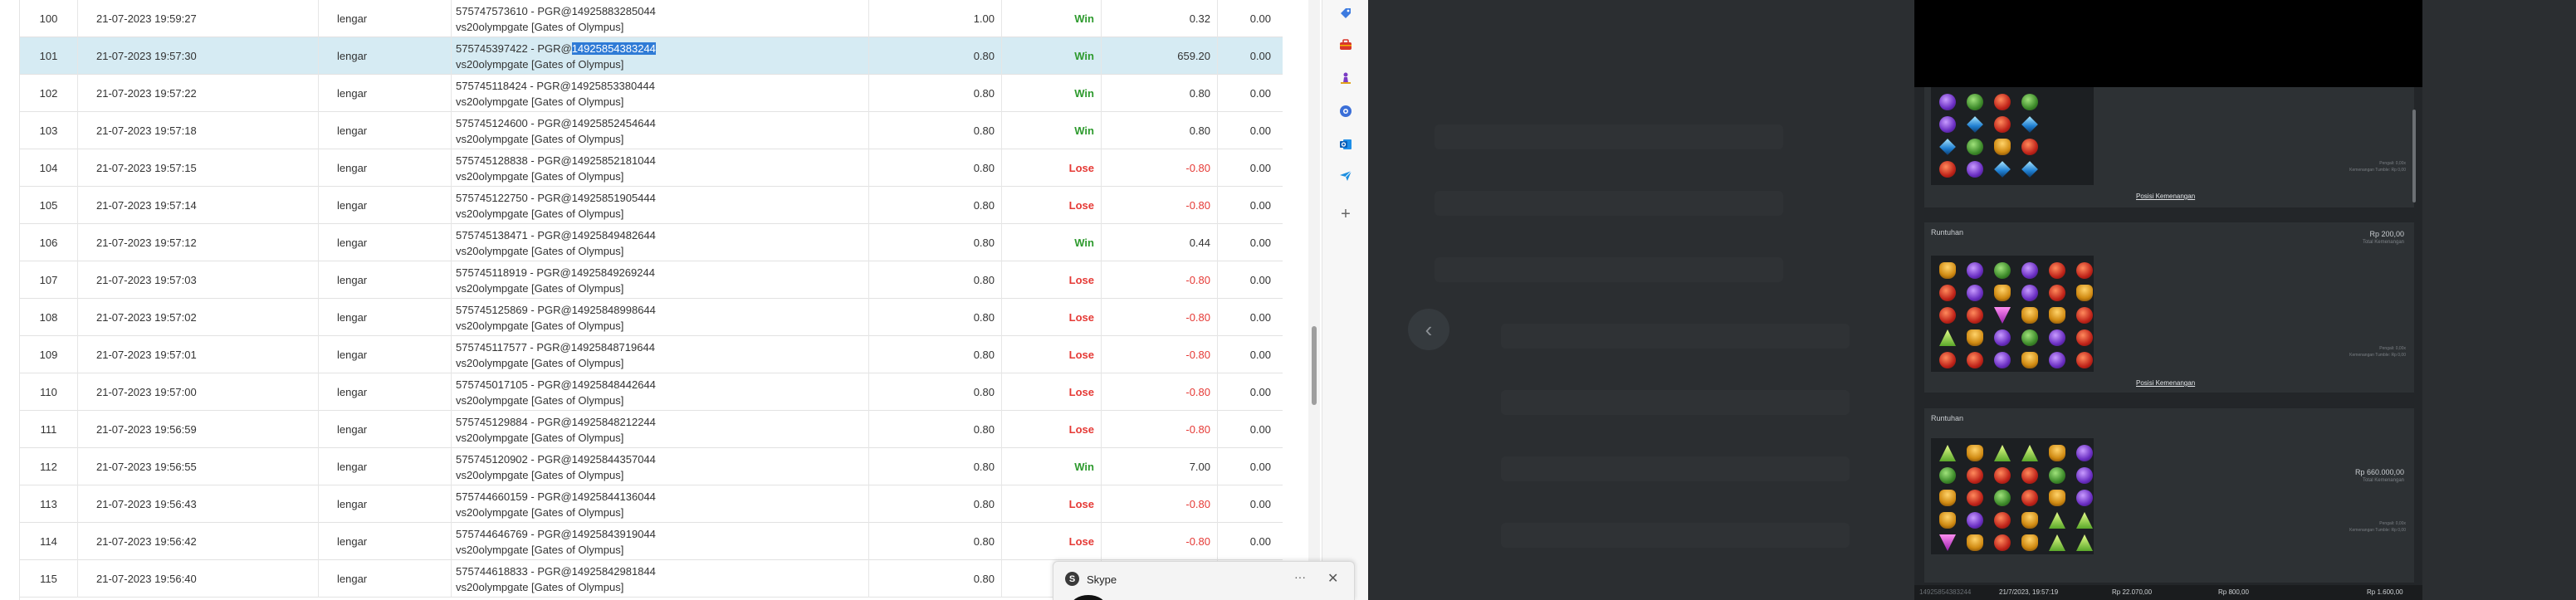 The image size is (2576, 600). Describe the element at coordinates (556, 534) in the screenshot. I see `transaction-ref: 575744646769 - PGR@14925843919044` at that location.